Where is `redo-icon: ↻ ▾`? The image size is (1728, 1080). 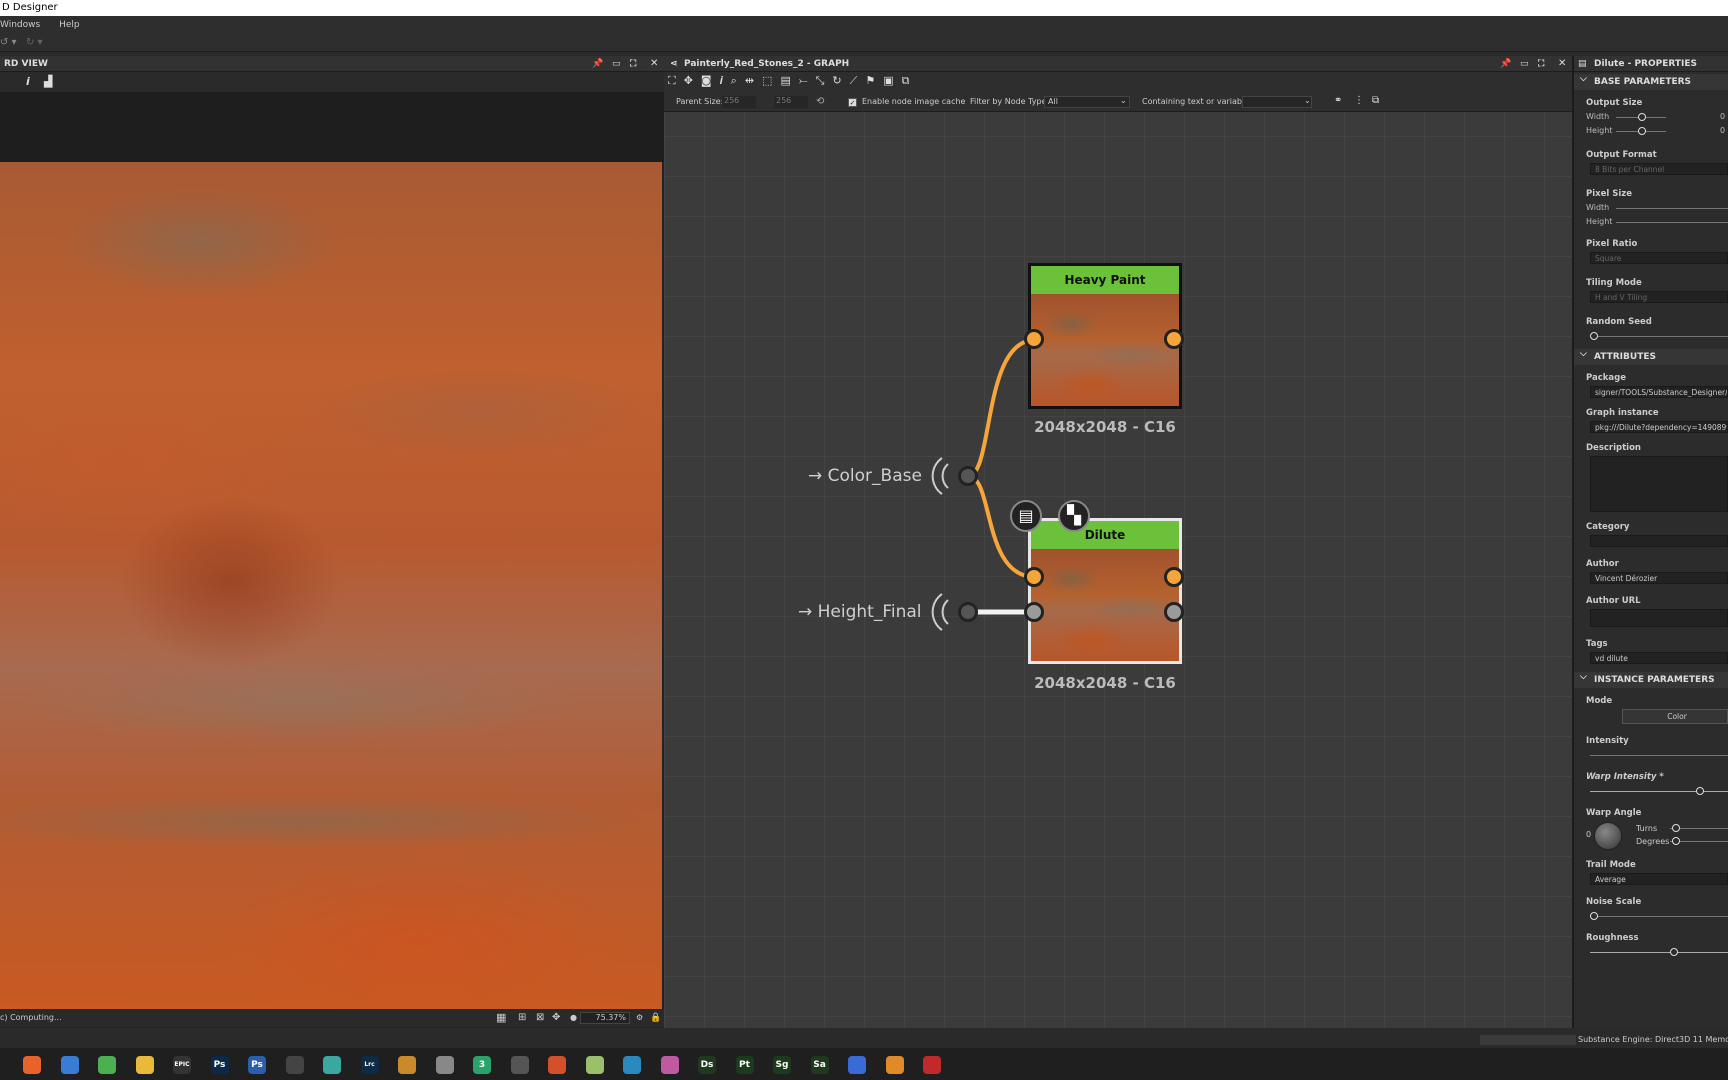 redo-icon: ↻ ▾ is located at coordinates (34, 42).